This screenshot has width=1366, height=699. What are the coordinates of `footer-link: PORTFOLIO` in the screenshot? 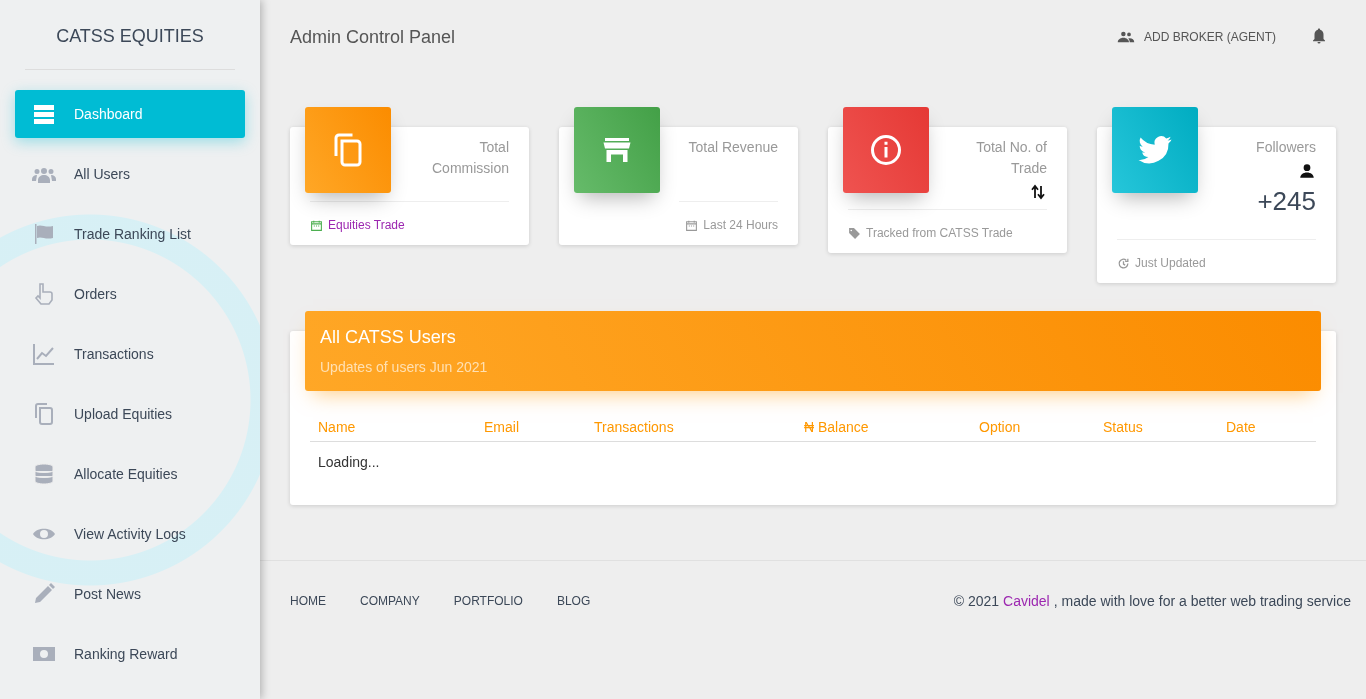 It's located at (488, 601).